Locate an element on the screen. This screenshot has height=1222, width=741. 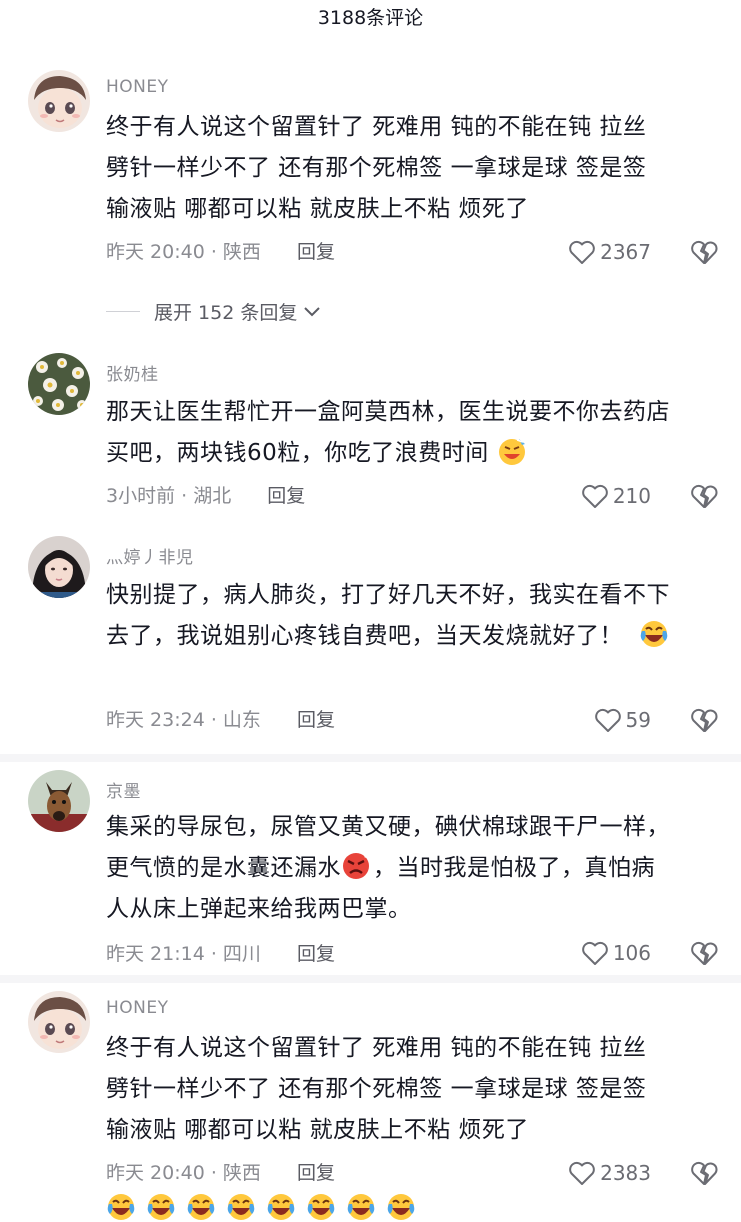
angry-face-emoji-icon is located at coordinates (356, 866).